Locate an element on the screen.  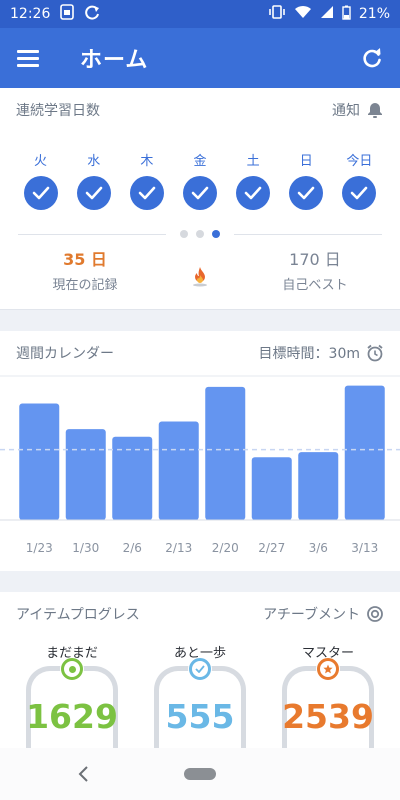
day-item: 水 is located at coordinates (94, 180).